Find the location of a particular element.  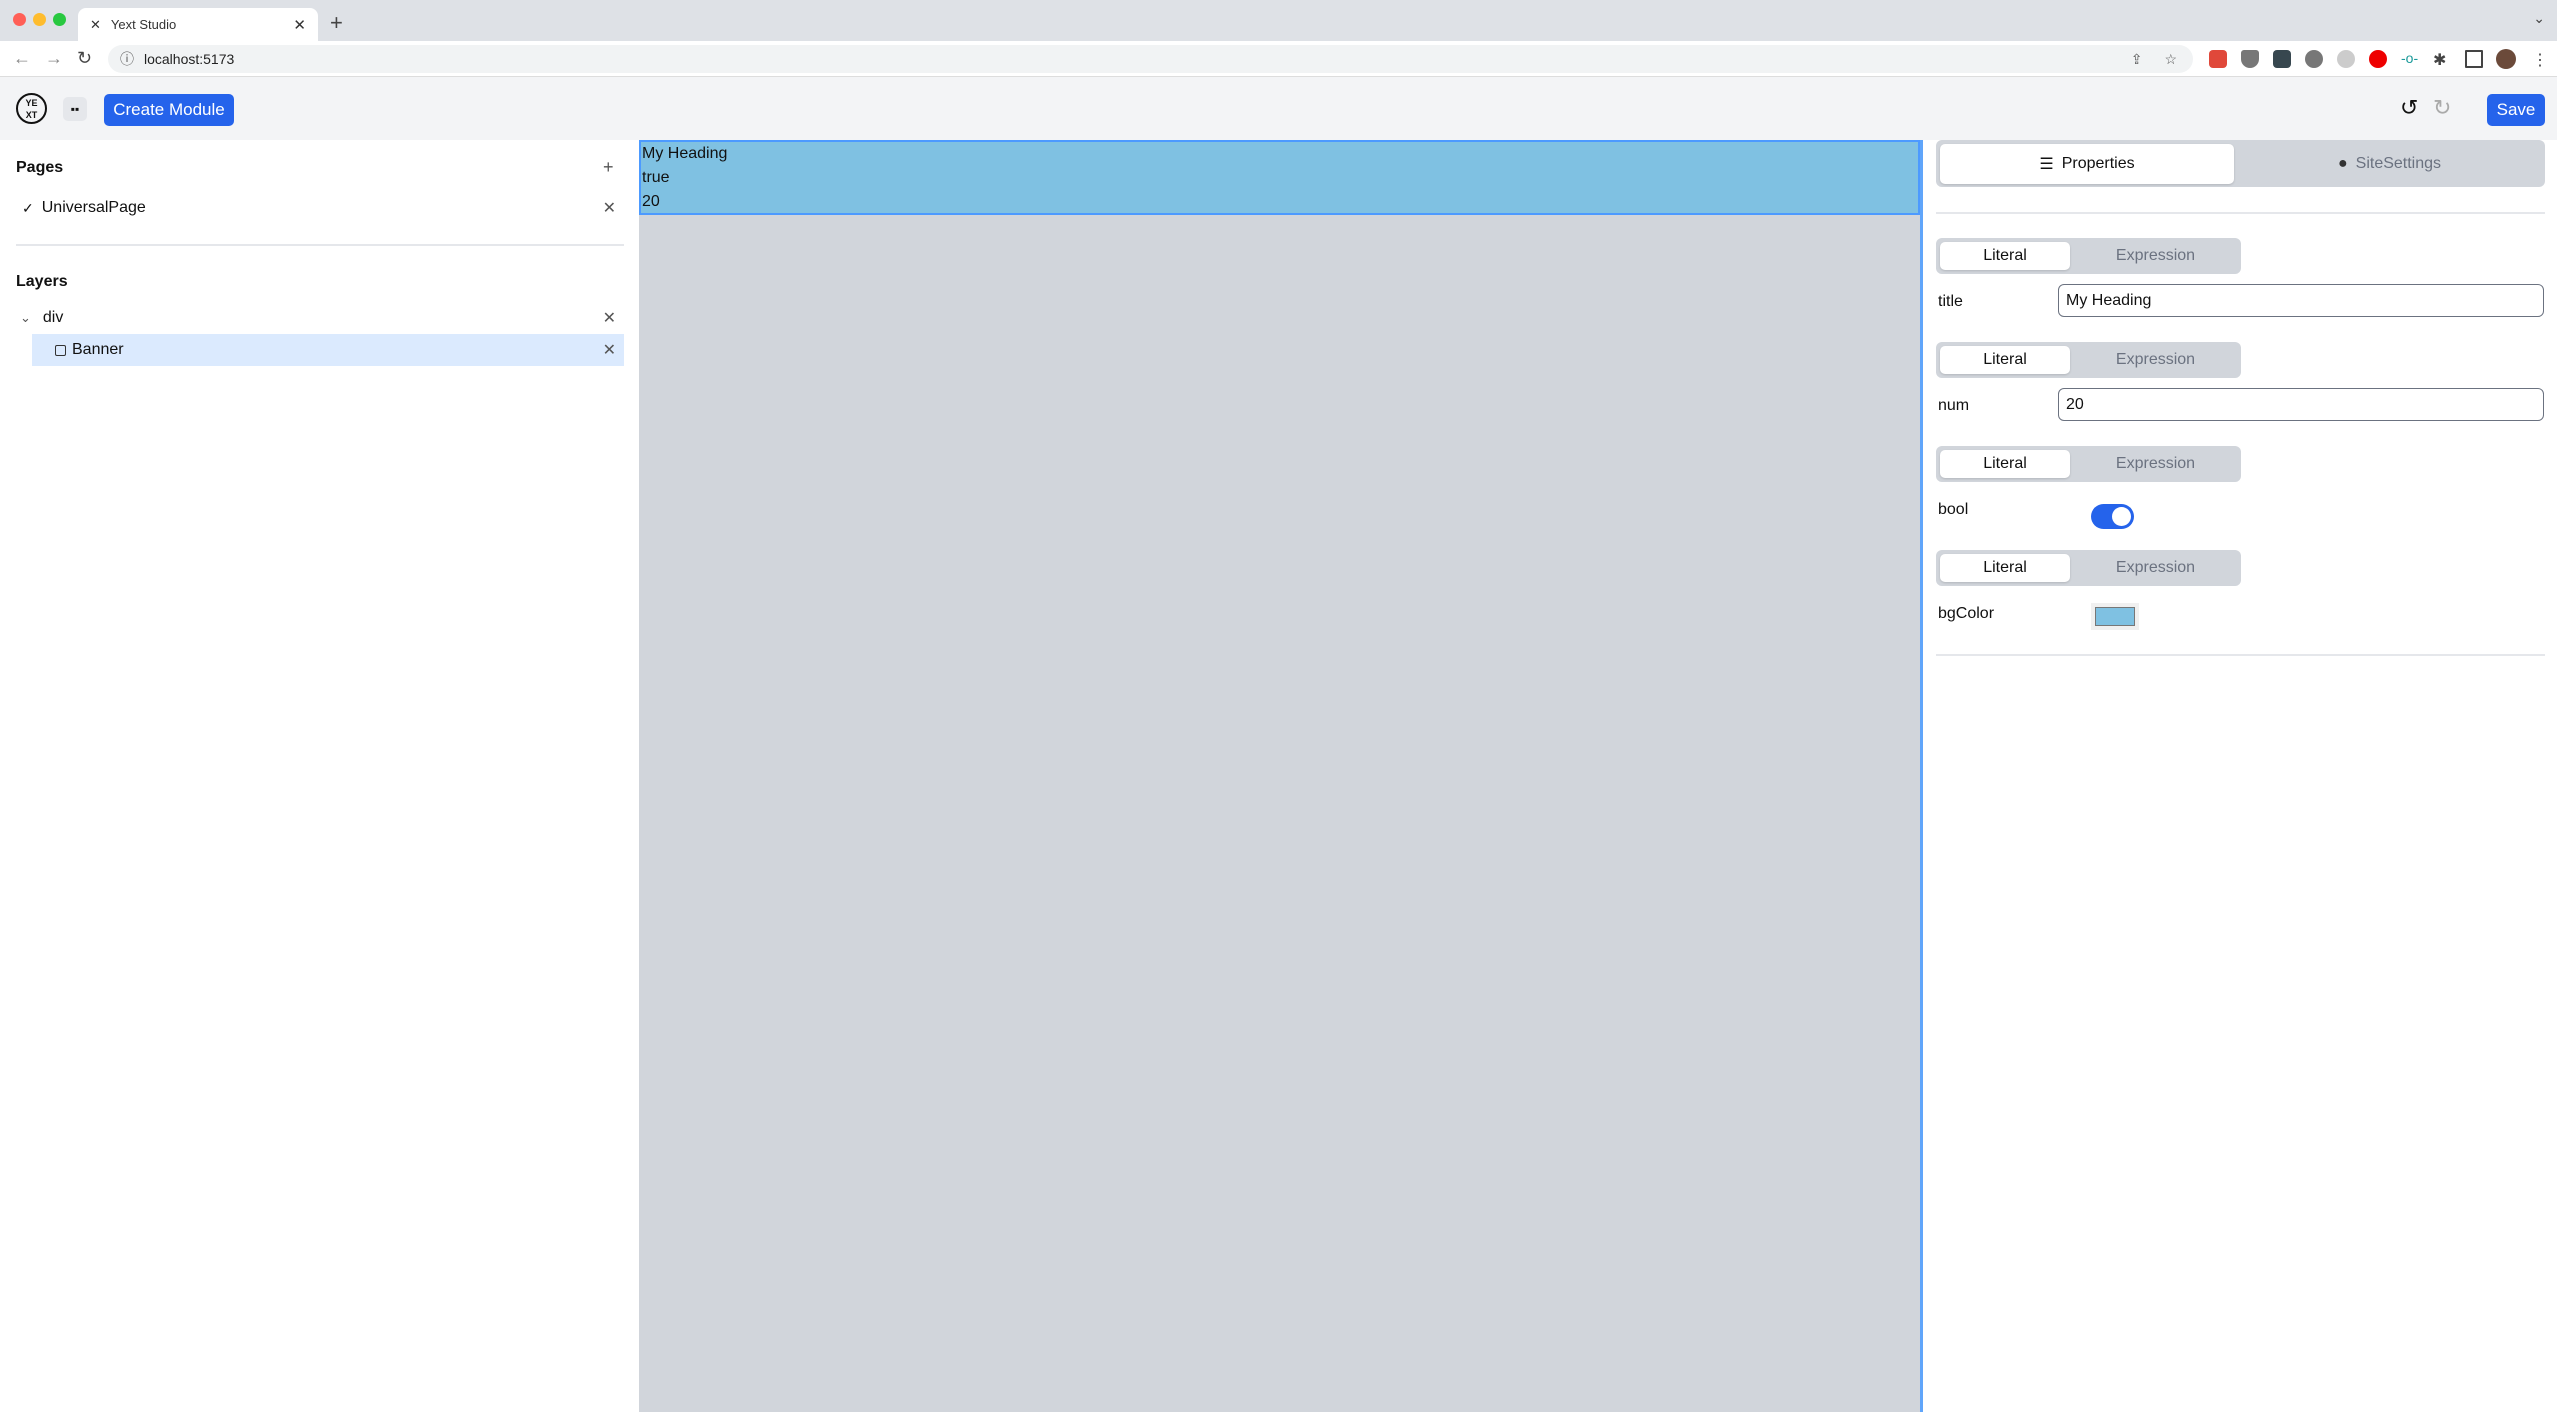

prop-label-bool: bool is located at coordinates (1953, 509).